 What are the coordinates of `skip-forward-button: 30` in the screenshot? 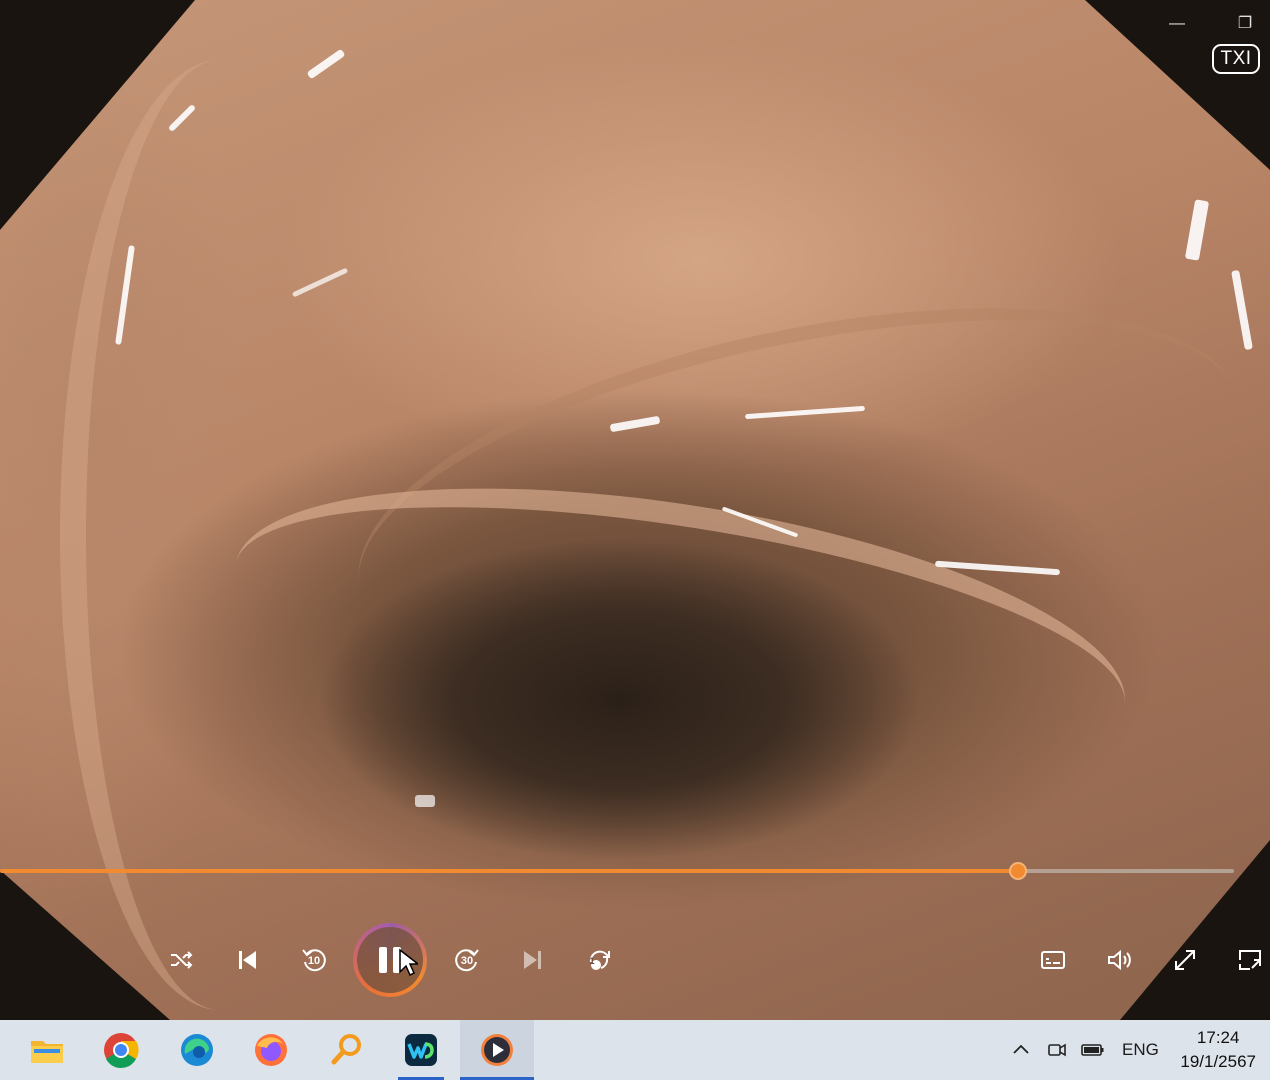 It's located at (467, 960).